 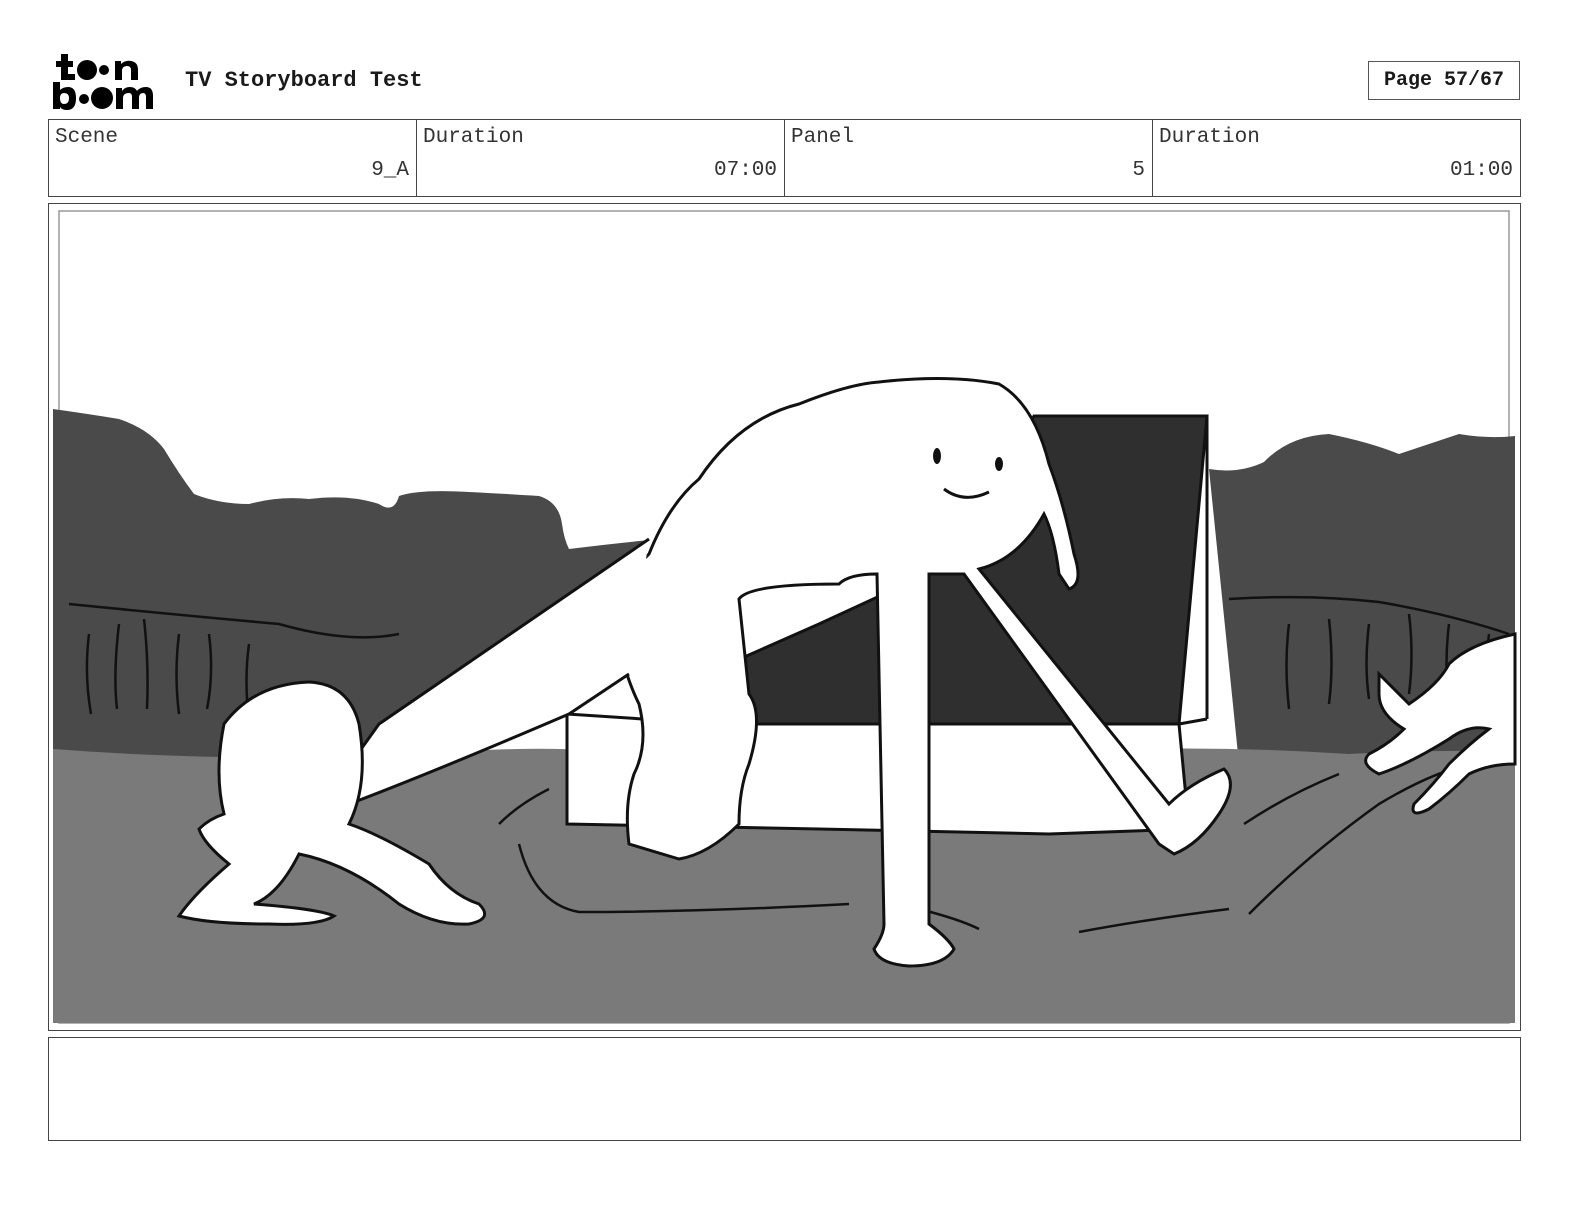 What do you see at coordinates (745, 170) in the screenshot?
I see `scene-duration-value: 07:00` at bounding box center [745, 170].